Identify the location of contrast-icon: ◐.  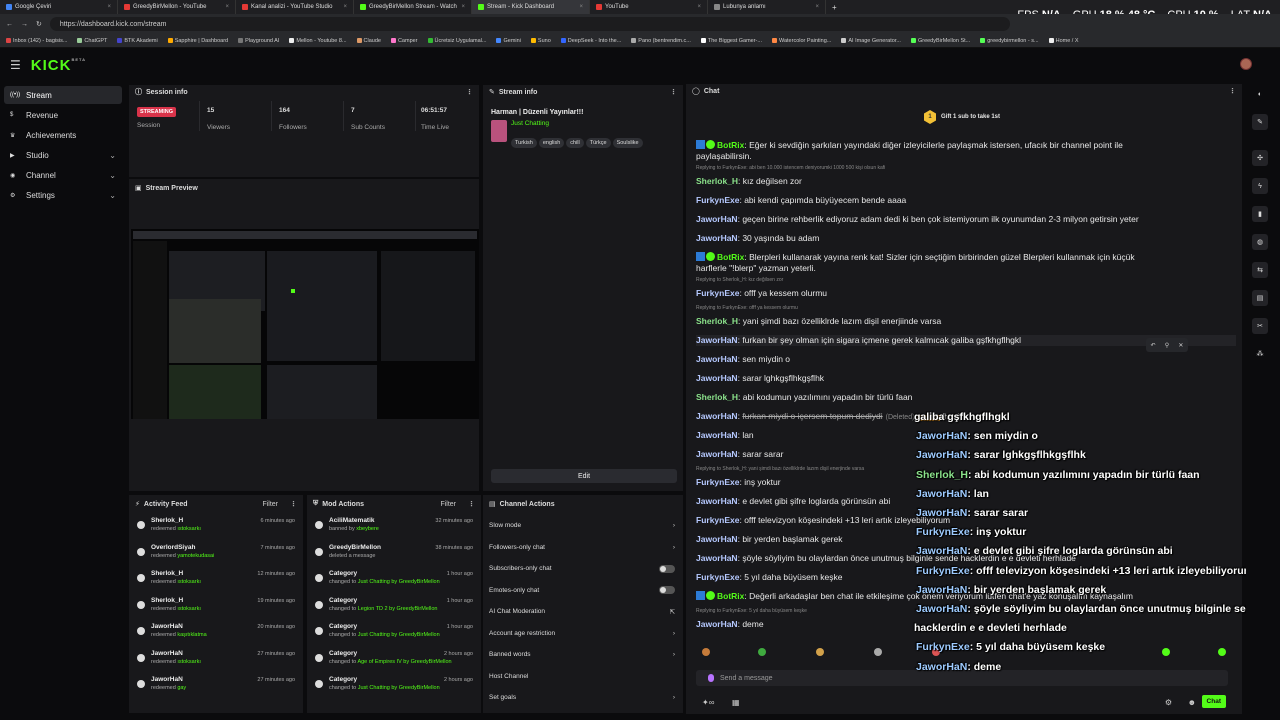
(1260, 94).